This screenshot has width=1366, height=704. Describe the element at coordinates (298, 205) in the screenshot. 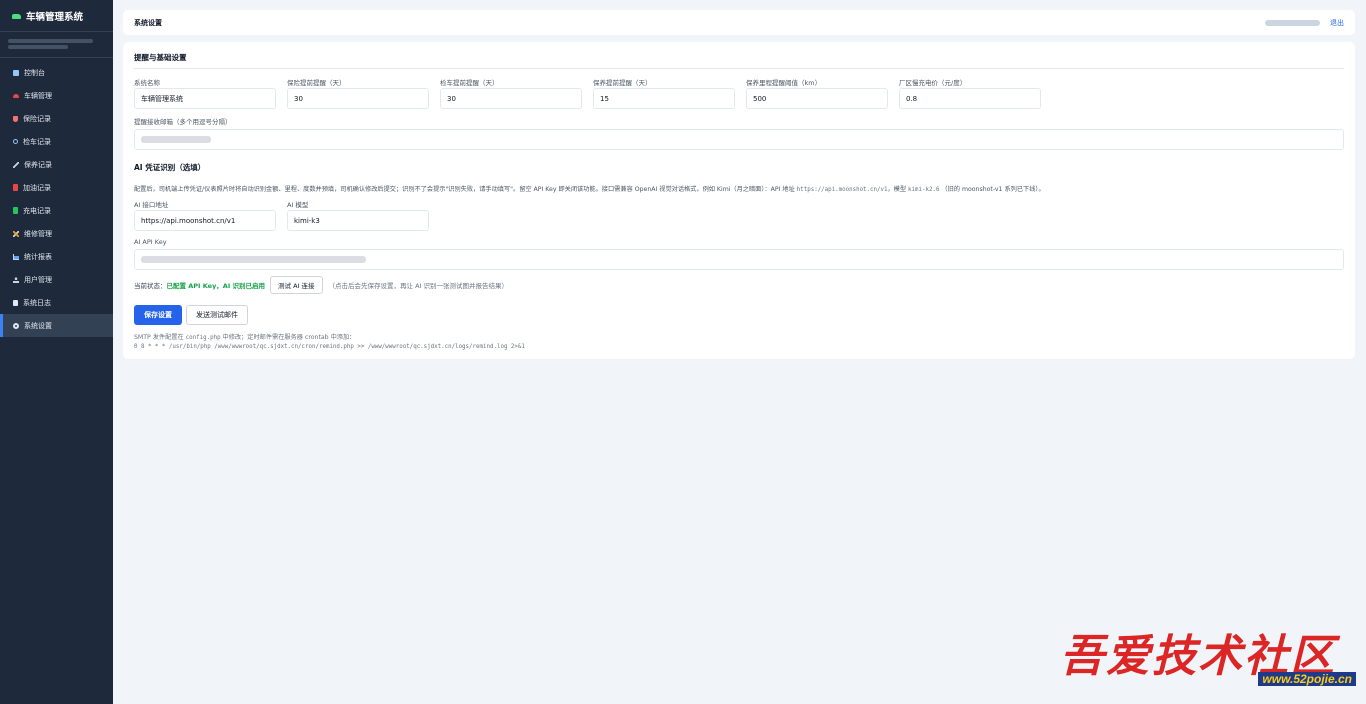

I see `ai-model-label: AI 模型` at that location.